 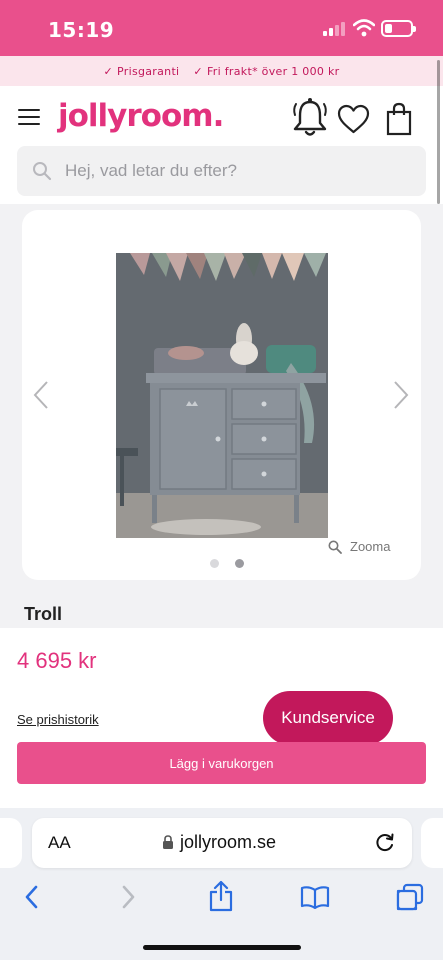 I want to click on url-text: jollyroom.se, so click(x=228, y=842).